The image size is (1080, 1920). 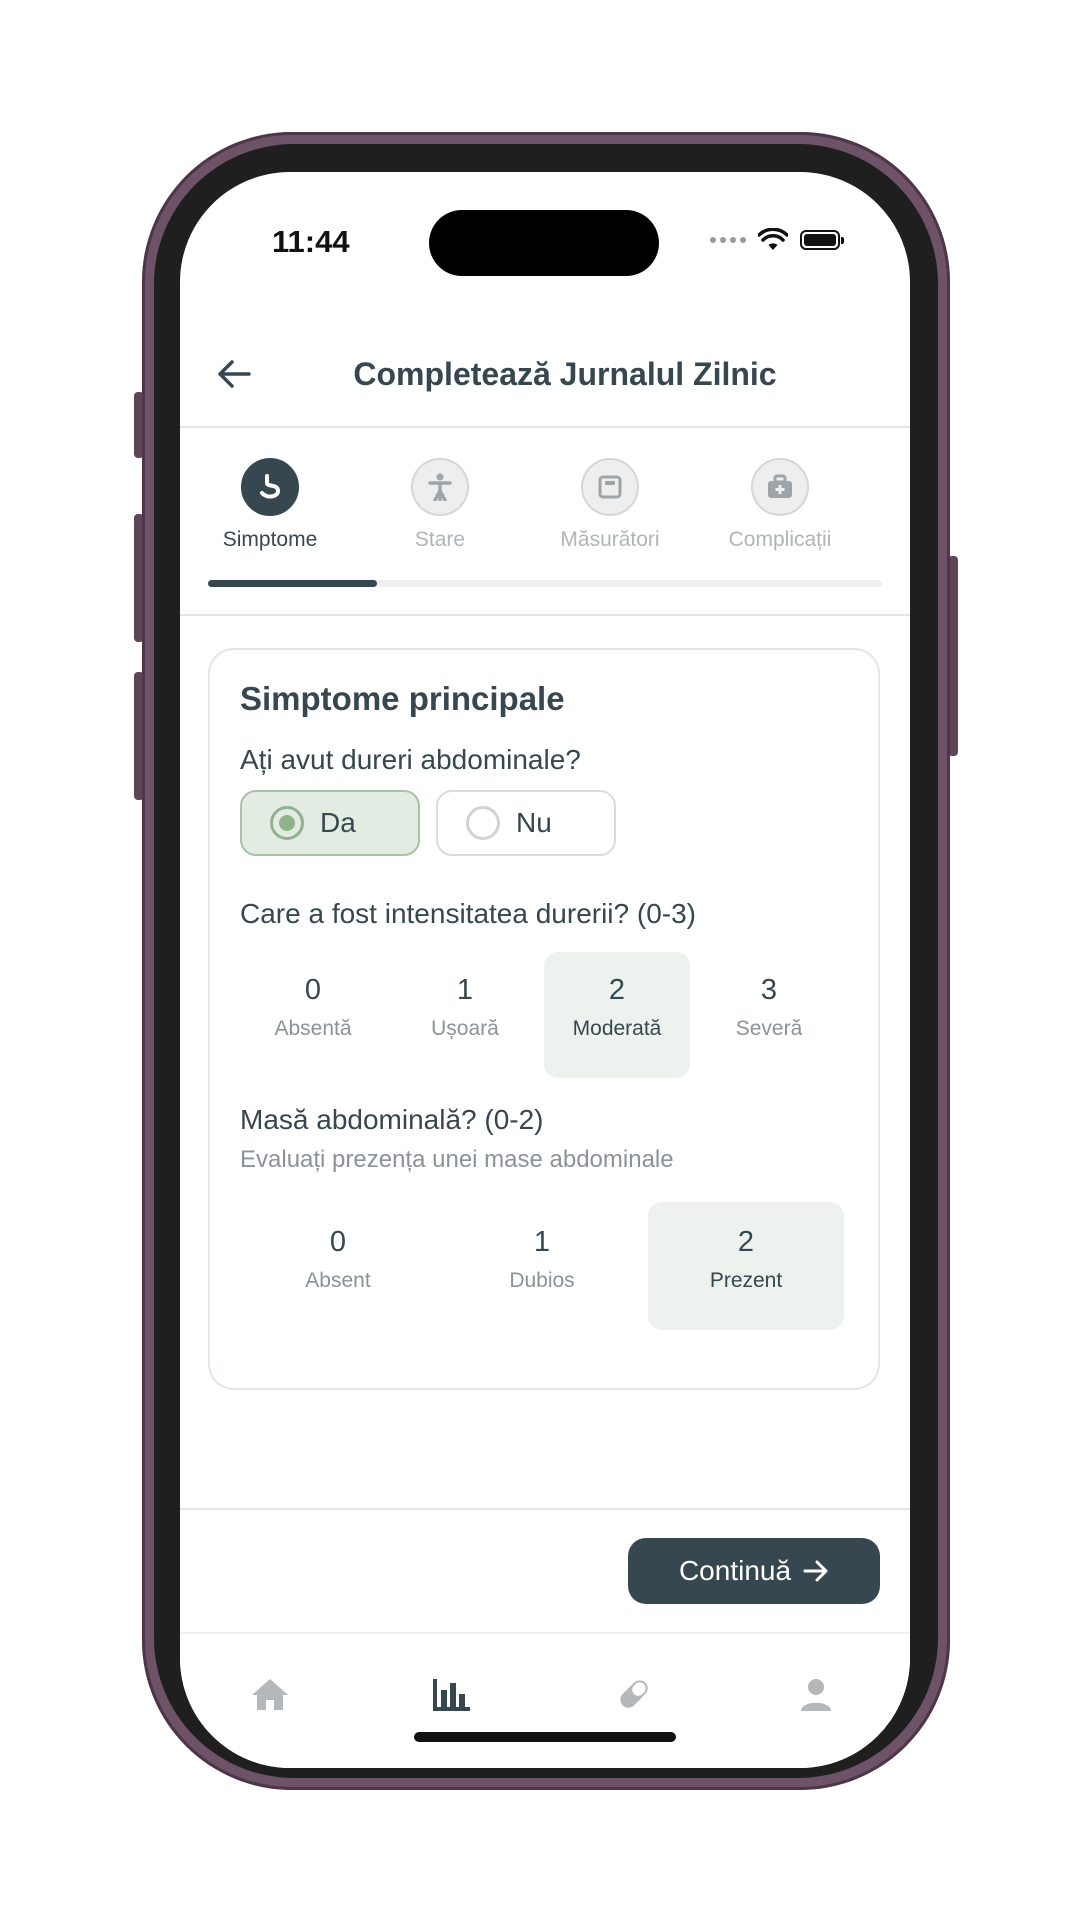 I want to click on card-title: Simptome principale, so click(x=402, y=698).